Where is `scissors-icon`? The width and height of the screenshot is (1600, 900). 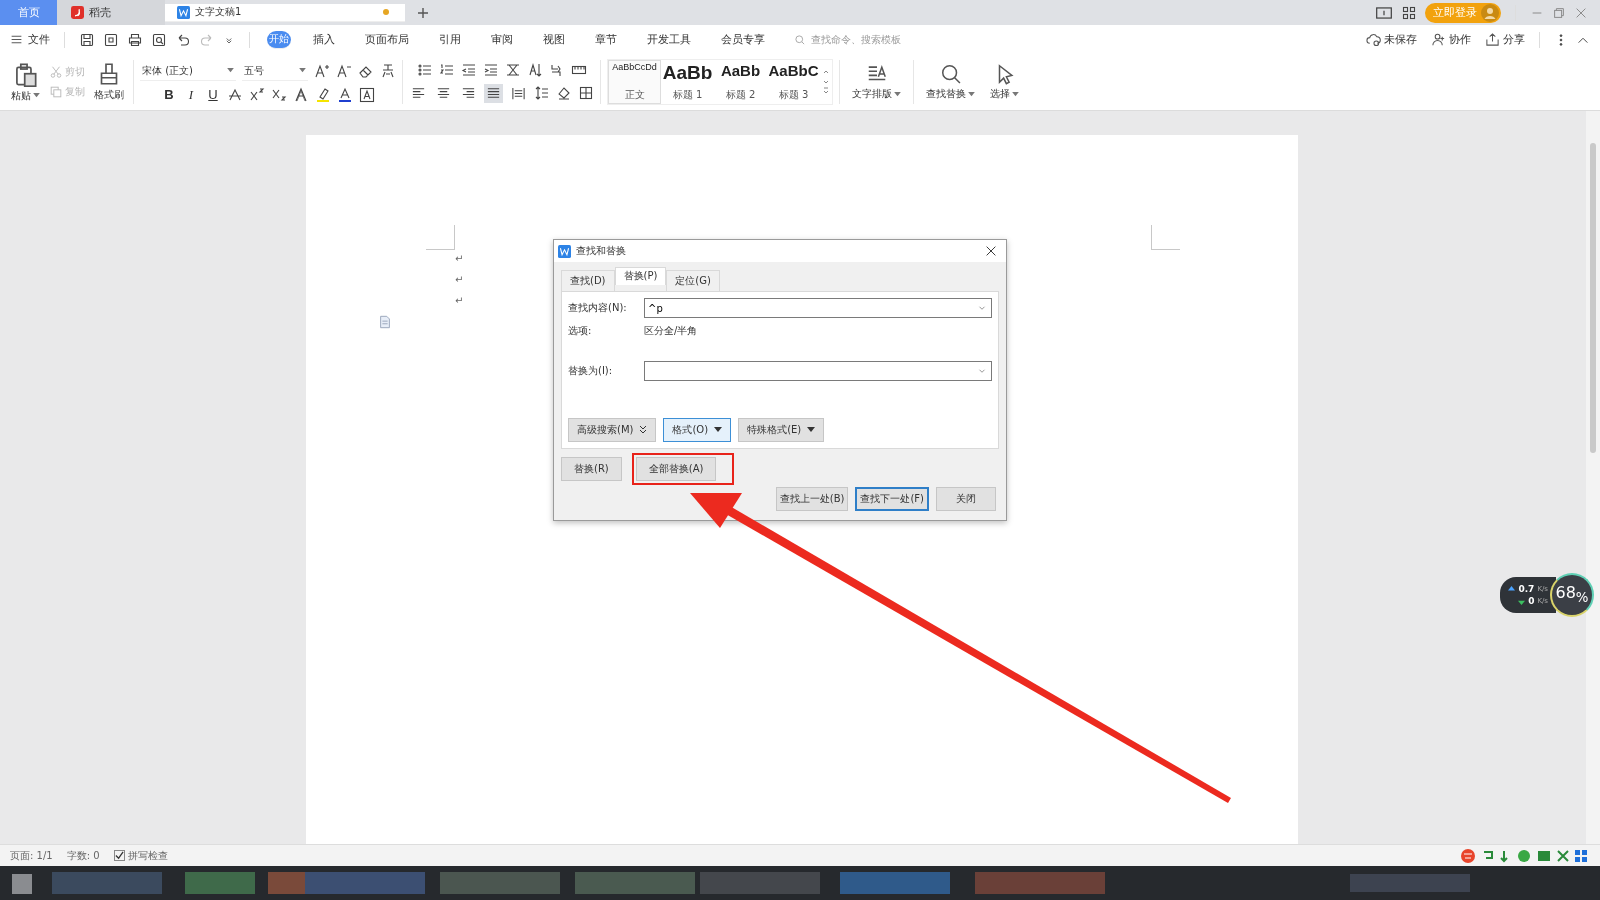 scissors-icon is located at coordinates (56, 72).